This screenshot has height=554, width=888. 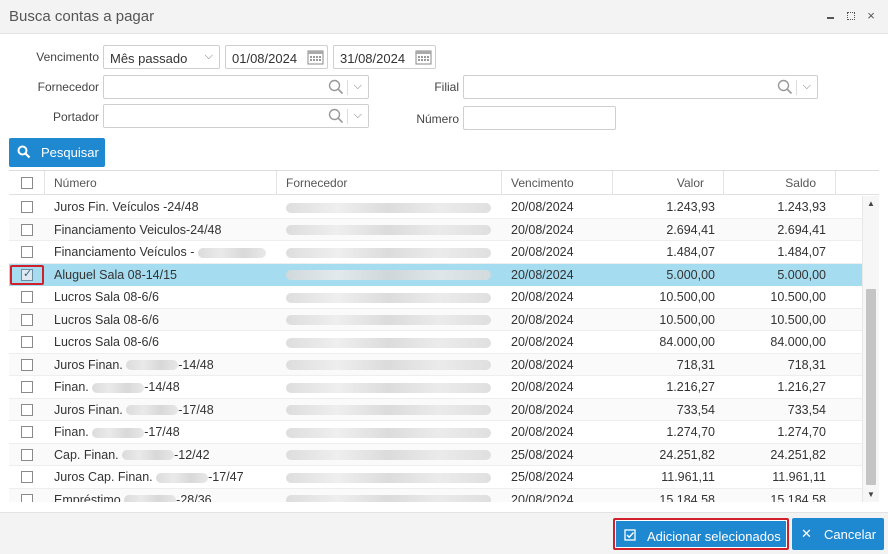 What do you see at coordinates (695, 364) in the screenshot?
I see `cell-valor: 718,31` at bounding box center [695, 364].